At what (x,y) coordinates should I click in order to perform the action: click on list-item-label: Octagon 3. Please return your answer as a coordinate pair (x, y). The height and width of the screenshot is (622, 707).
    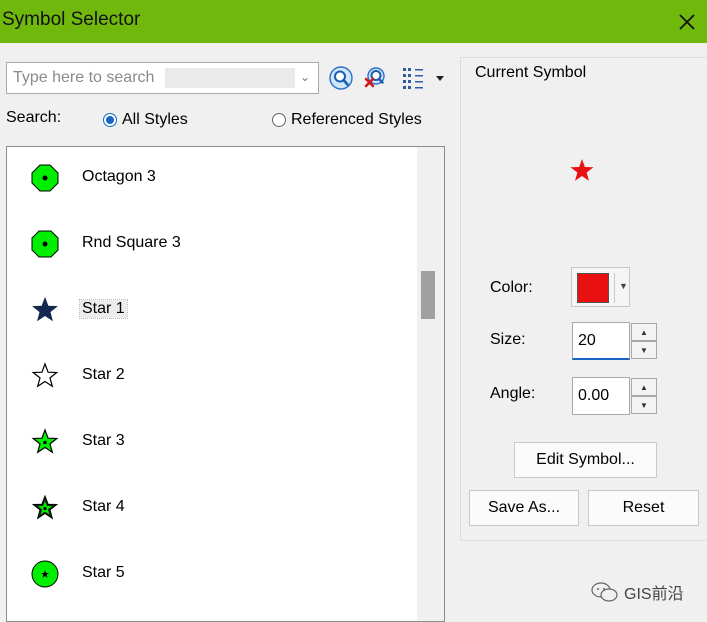
    Looking at the image, I should click on (119, 176).